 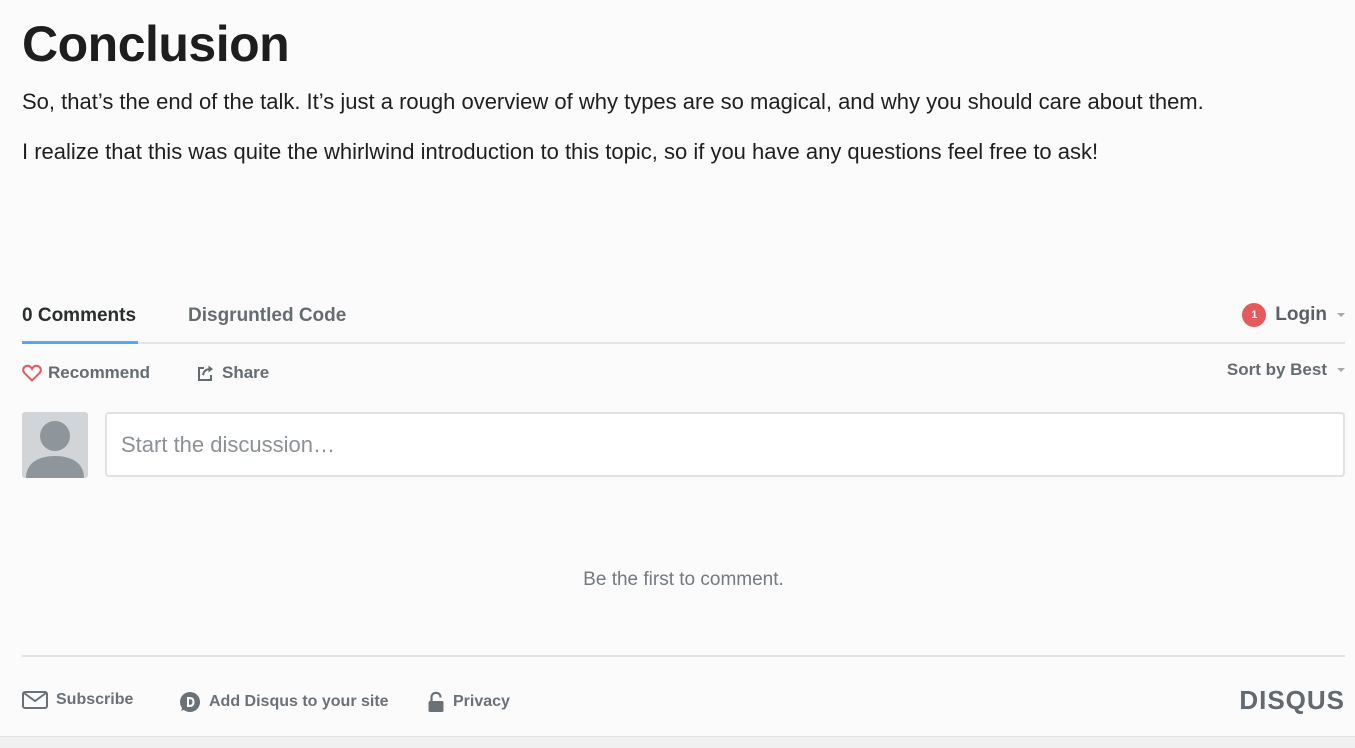 I want to click on add-disqus-label: Add Disqus to your site, so click(x=299, y=701).